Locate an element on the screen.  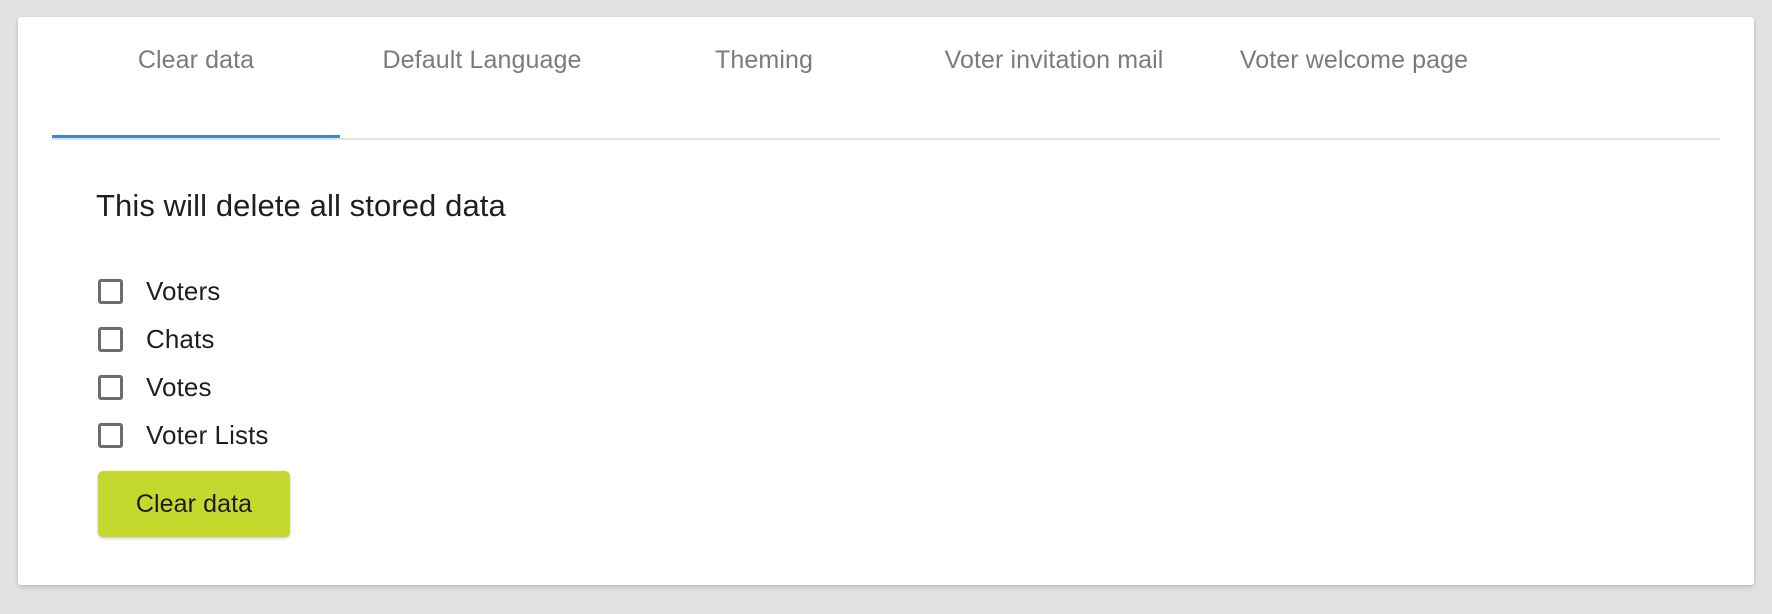
checkbox-row-voter-lists: Voter Lists is located at coordinates (183, 435).